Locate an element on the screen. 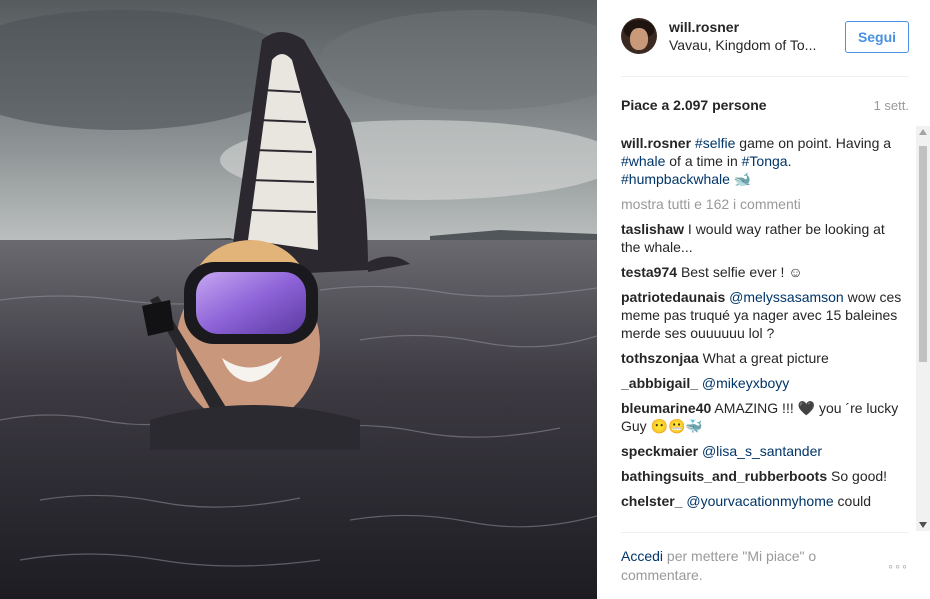 The height and width of the screenshot is (599, 930). hashtag-link: #whale is located at coordinates (643, 161).